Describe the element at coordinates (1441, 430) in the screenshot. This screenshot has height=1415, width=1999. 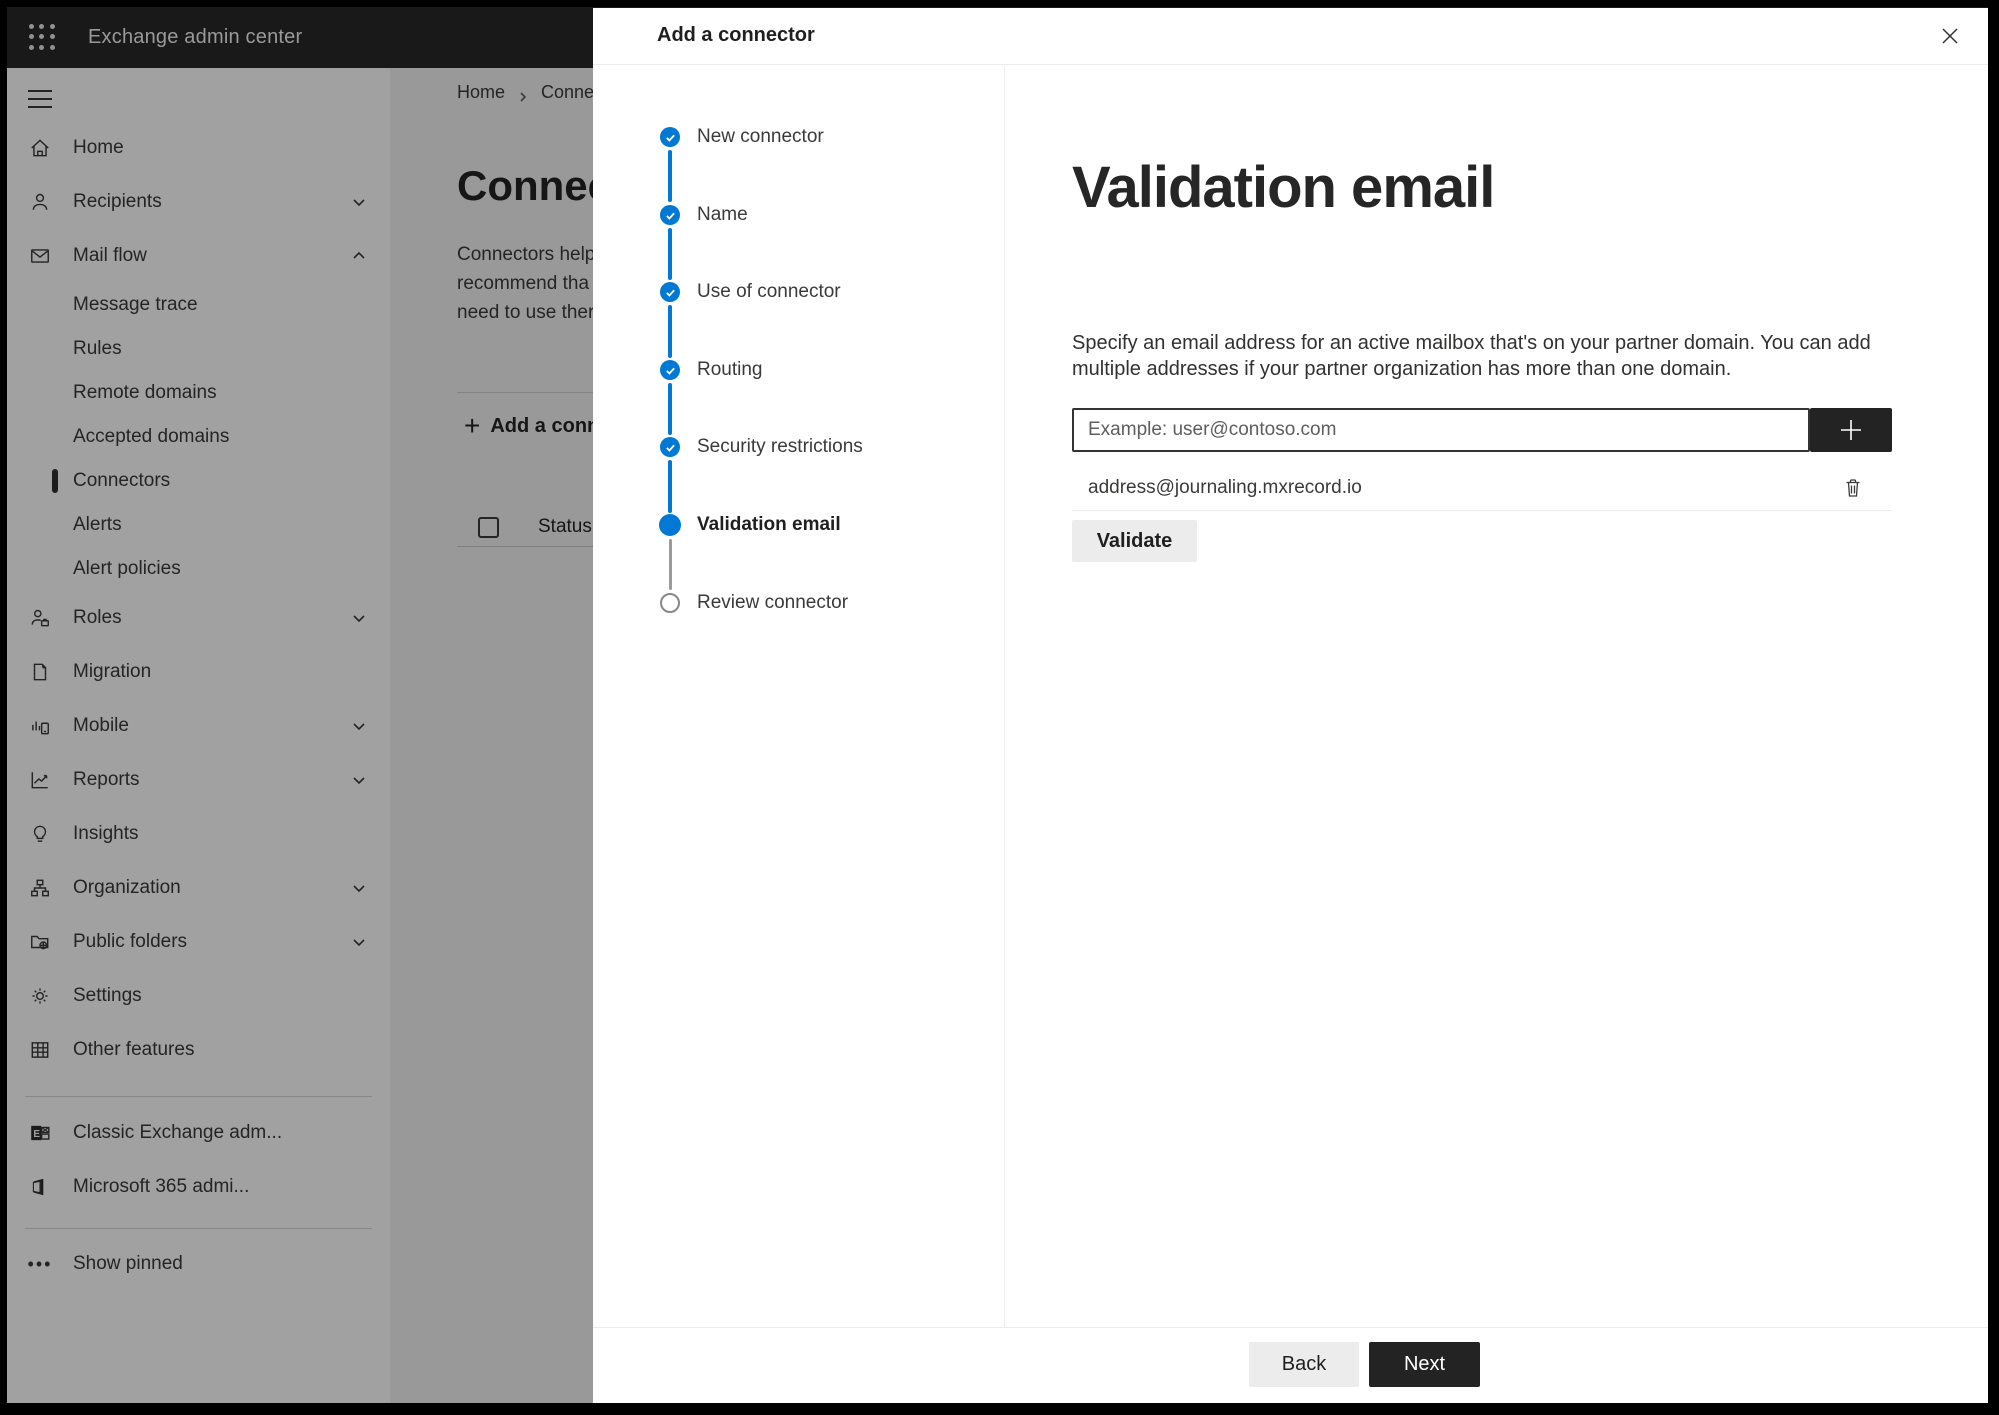
I see `email-input` at that location.